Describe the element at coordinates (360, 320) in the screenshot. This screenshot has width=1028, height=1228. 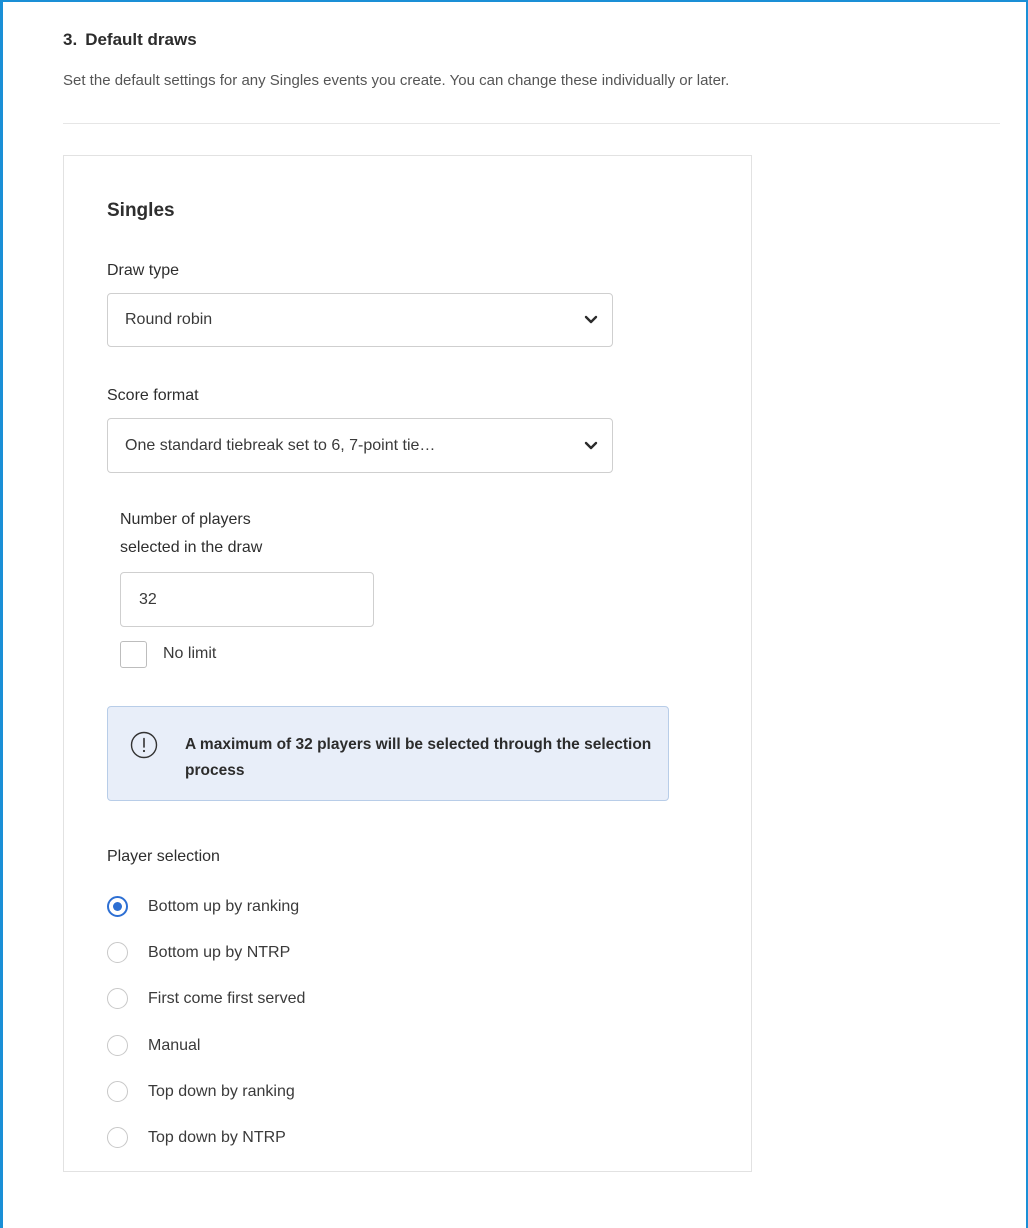
I see `draw-type-select: Round robin` at that location.